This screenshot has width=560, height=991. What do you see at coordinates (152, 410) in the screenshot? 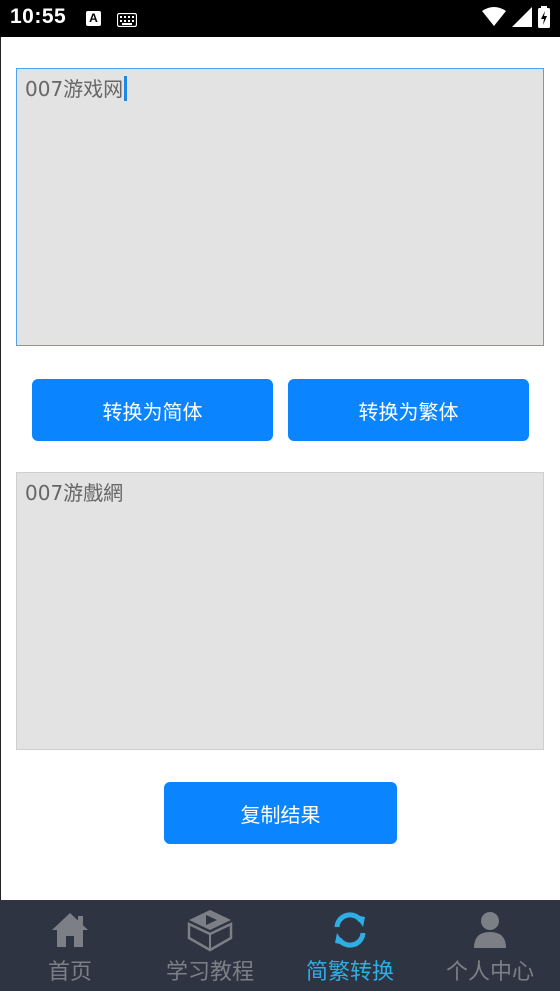
I see `convert-to-simplified-button: 转换为简体` at bounding box center [152, 410].